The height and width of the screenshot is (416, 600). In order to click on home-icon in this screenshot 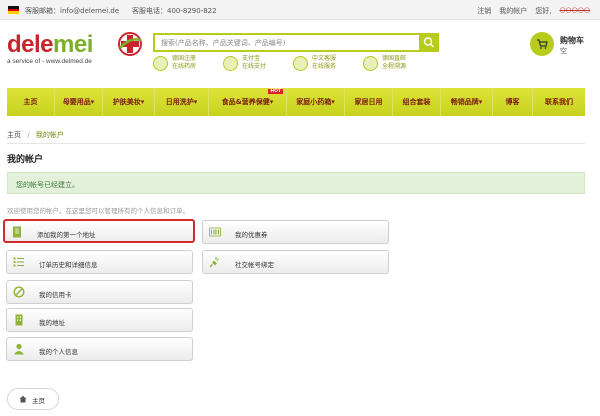, I will do `click(23, 399)`.